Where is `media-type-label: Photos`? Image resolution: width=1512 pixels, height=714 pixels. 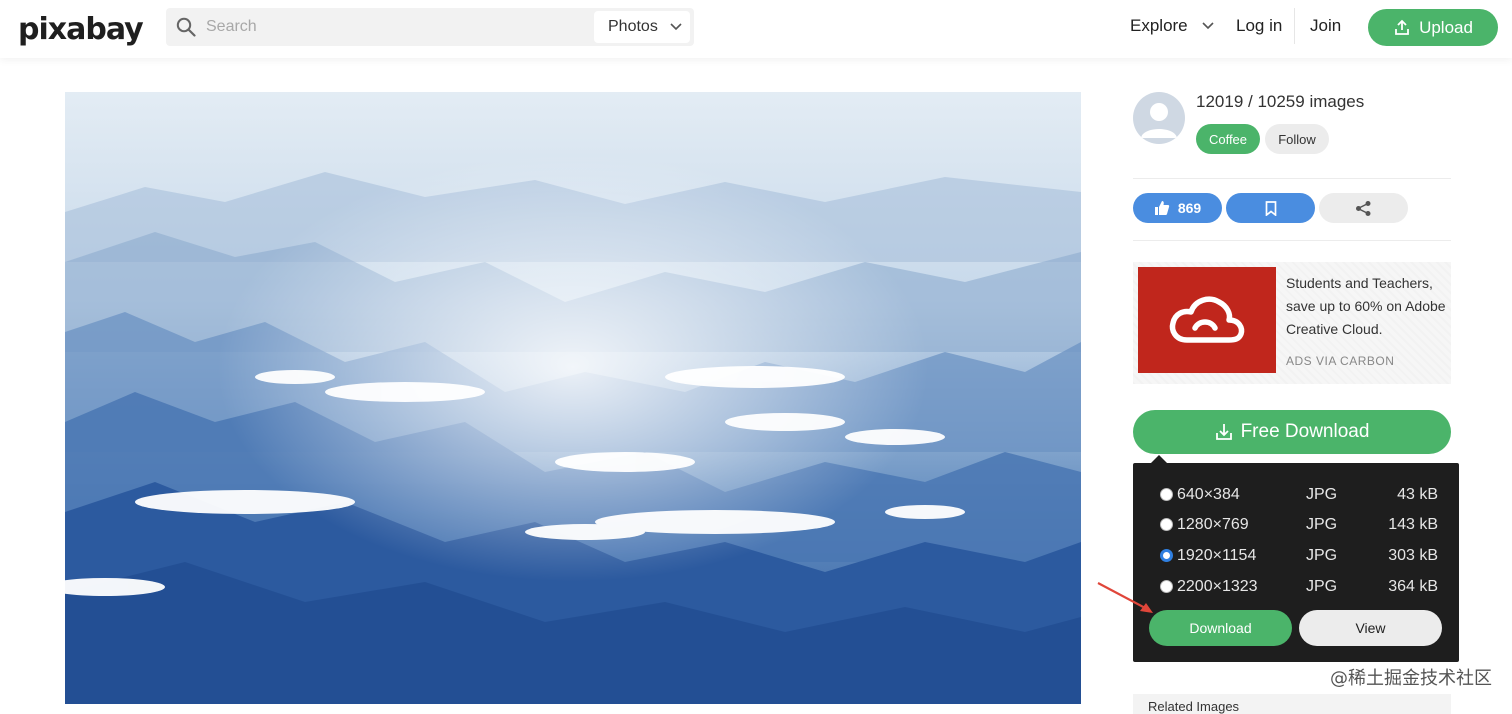 media-type-label: Photos is located at coordinates (633, 26).